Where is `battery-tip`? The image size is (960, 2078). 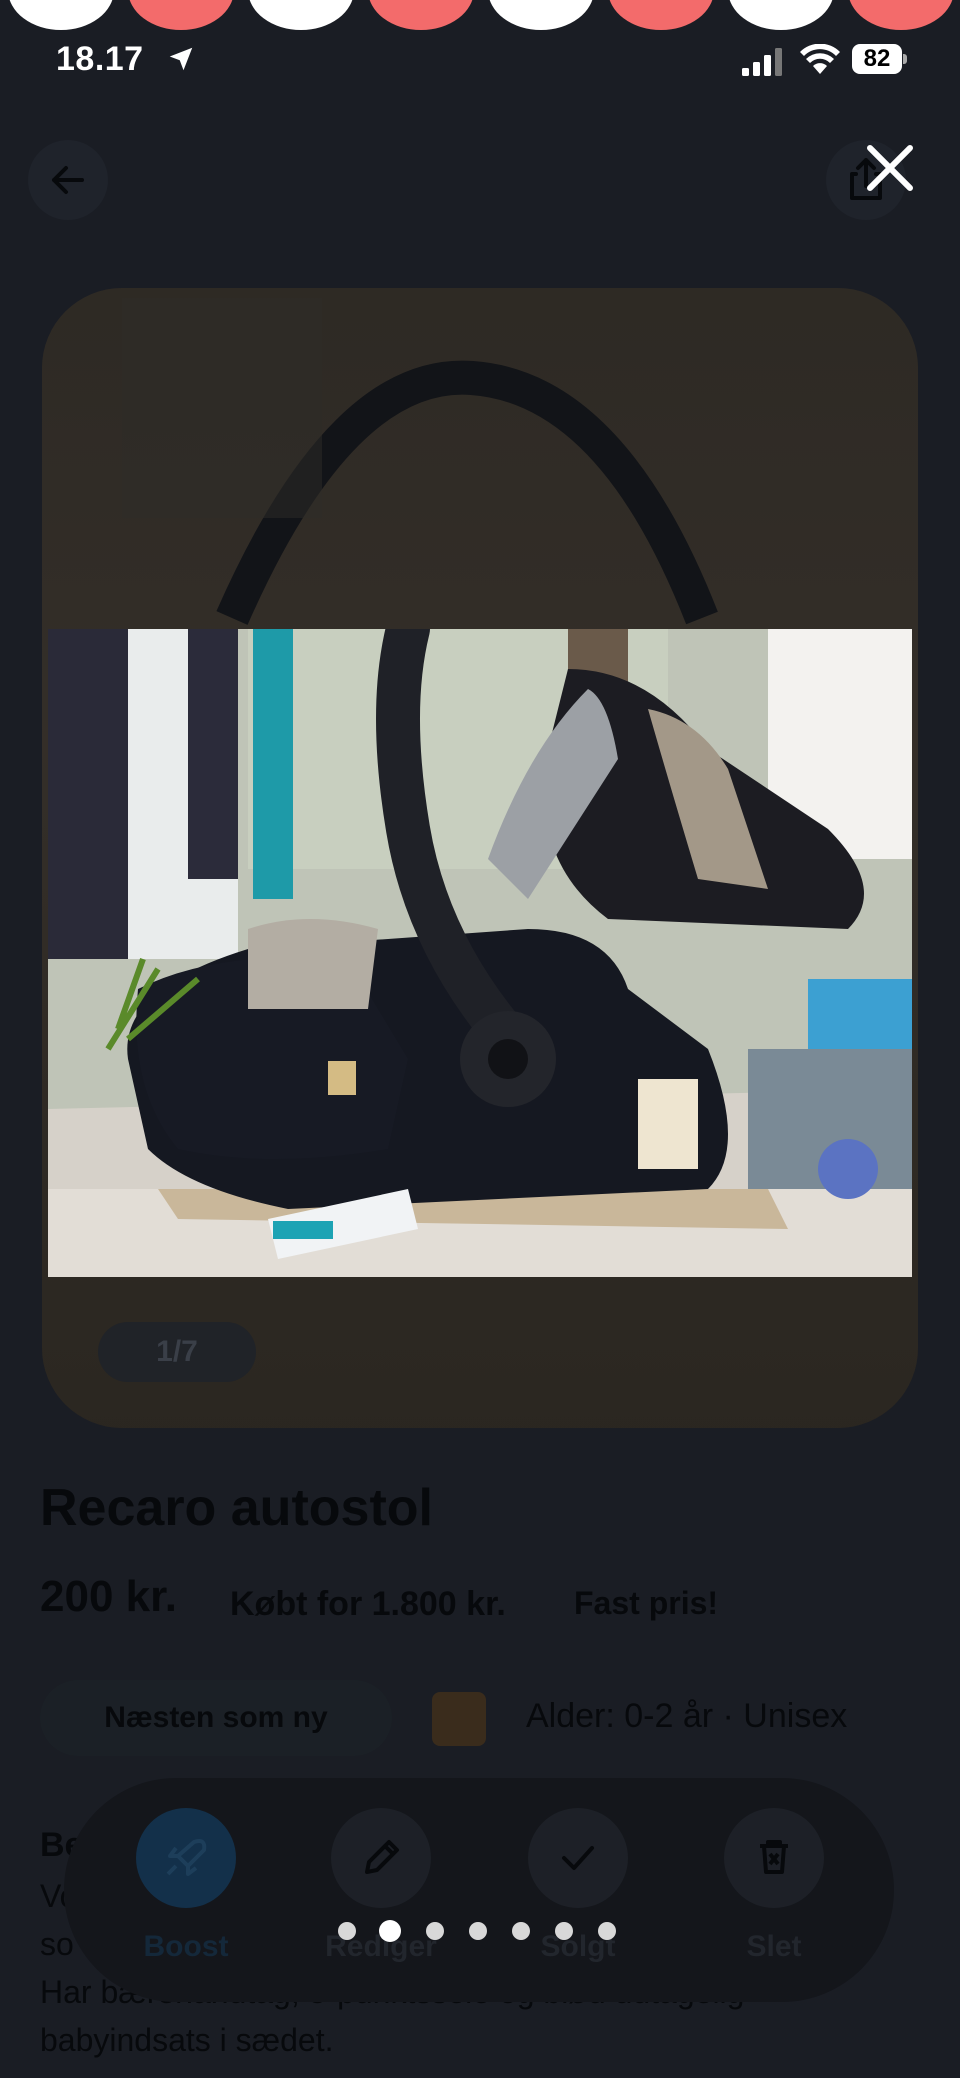 battery-tip is located at coordinates (905, 59).